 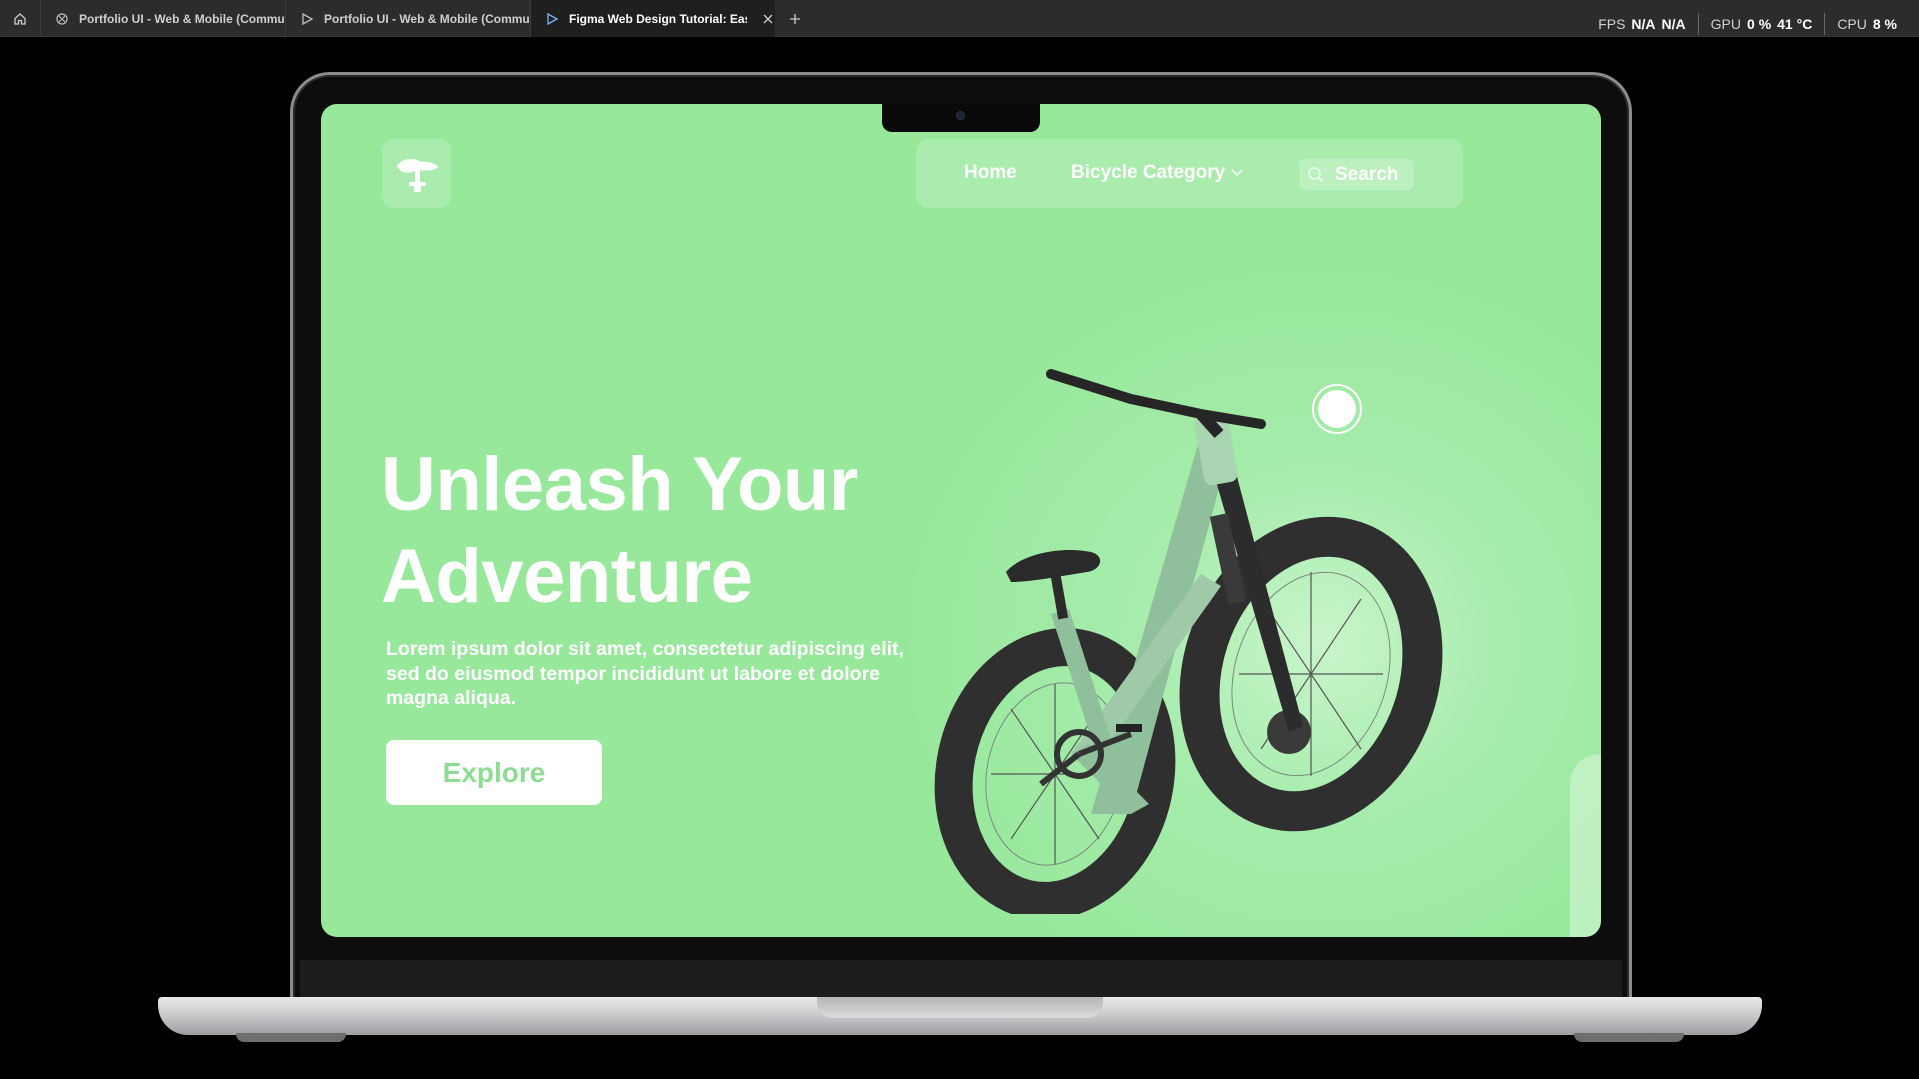 What do you see at coordinates (960, 1007) in the screenshot?
I see `laptop-opening-notch` at bounding box center [960, 1007].